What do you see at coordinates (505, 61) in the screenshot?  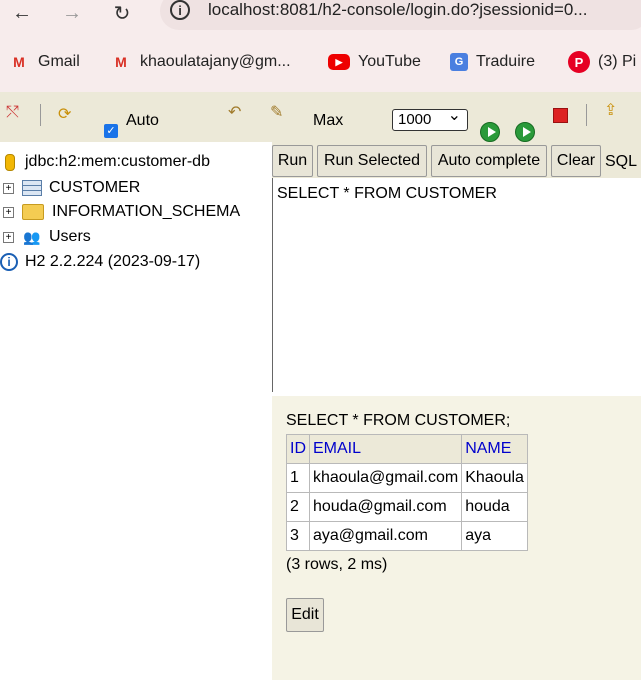 I see `bookmark-label: Traduire` at bounding box center [505, 61].